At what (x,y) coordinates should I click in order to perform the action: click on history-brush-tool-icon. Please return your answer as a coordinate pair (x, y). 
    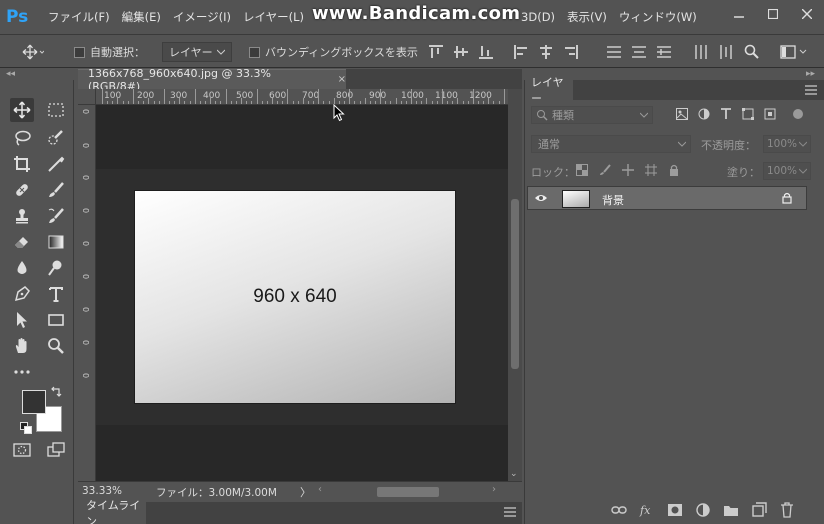
    Looking at the image, I should click on (56, 216).